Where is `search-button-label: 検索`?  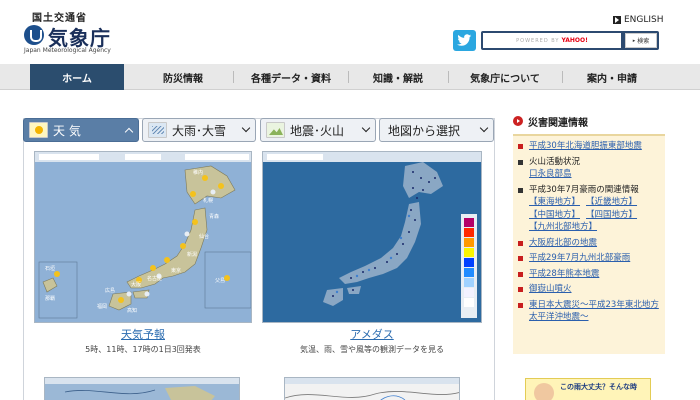
search-button-label: 検索 is located at coordinates (643, 41).